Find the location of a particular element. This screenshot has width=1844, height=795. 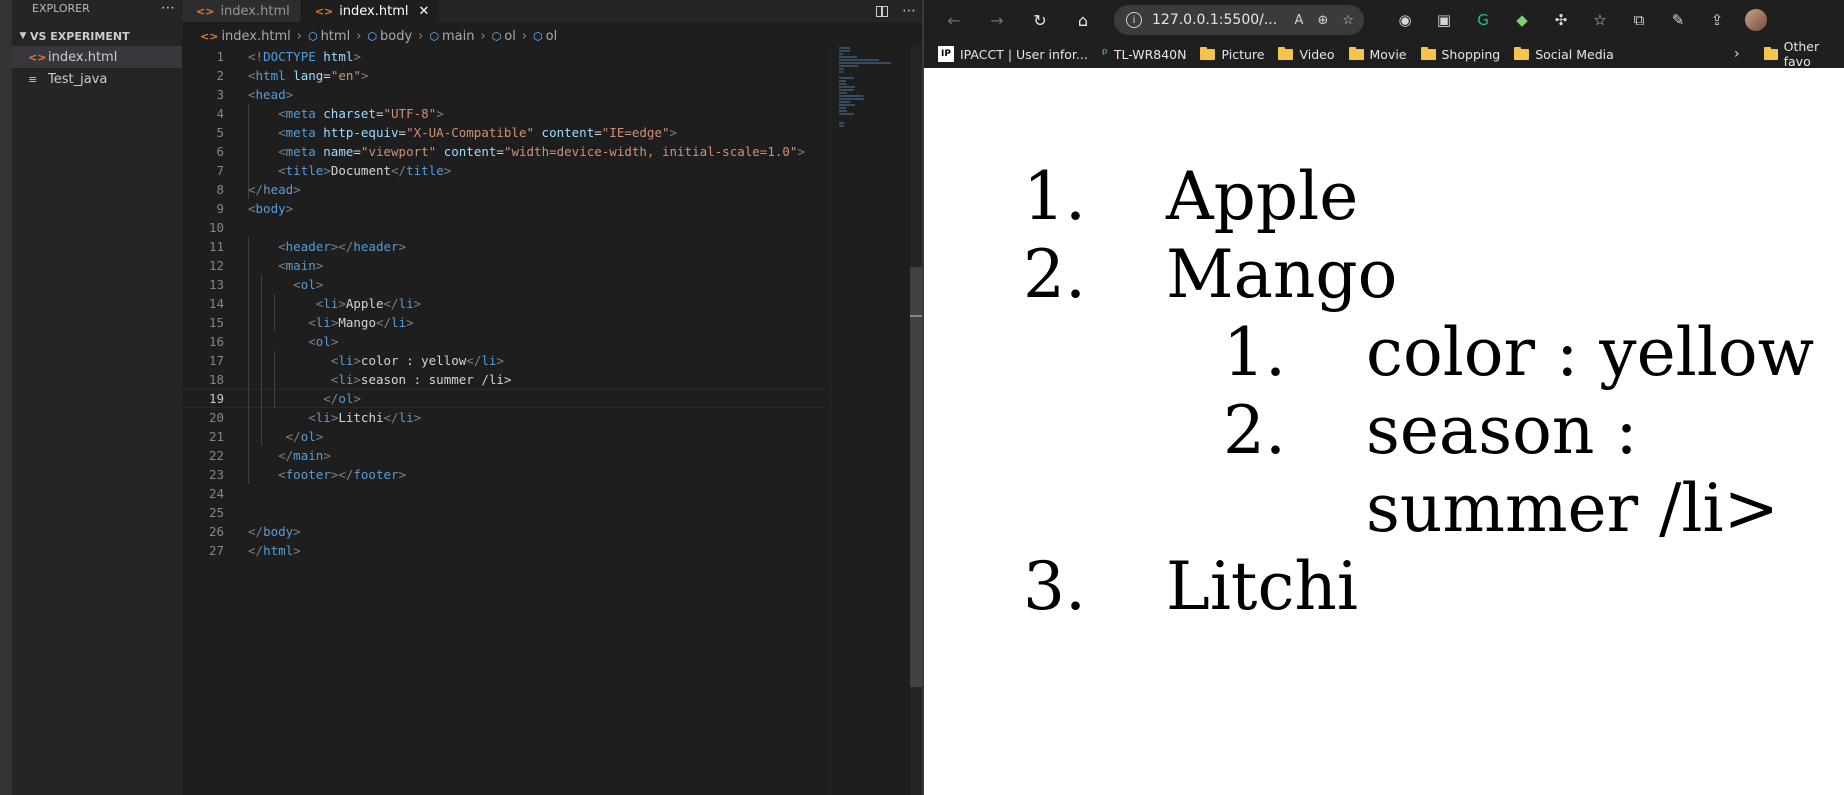

refresh-icon: ↻ is located at coordinates (1040, 20).